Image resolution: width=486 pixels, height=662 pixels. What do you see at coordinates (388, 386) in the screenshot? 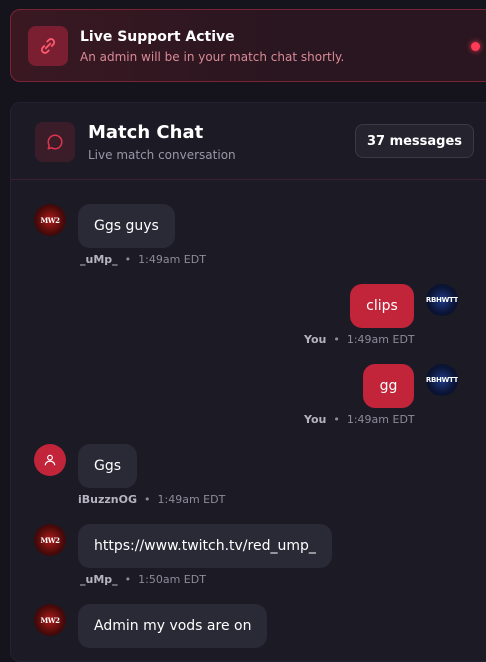
I see `message-bubble: gg` at bounding box center [388, 386].